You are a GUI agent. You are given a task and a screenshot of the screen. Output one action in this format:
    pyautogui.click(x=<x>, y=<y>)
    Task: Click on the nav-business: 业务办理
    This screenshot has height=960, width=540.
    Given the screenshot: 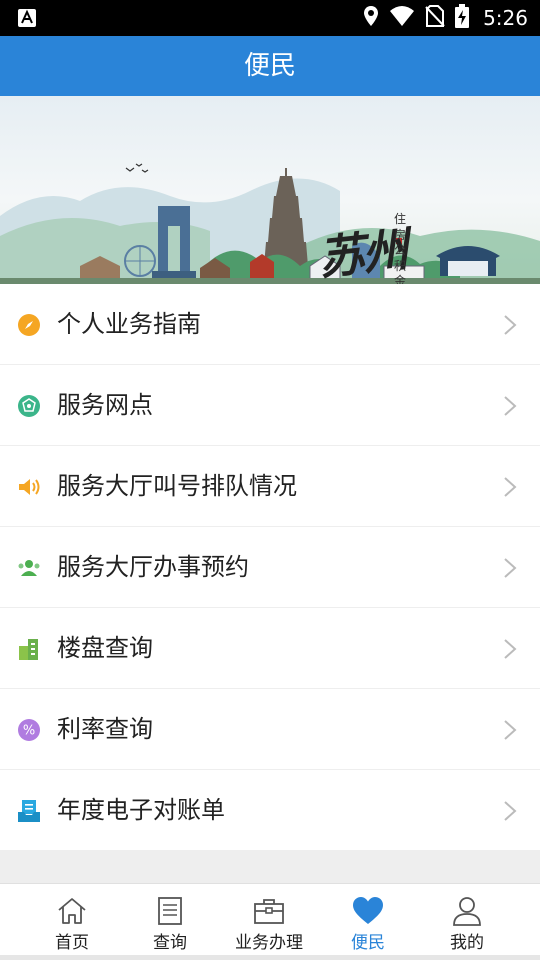 What is the action you would take?
    pyautogui.click(x=269, y=920)
    